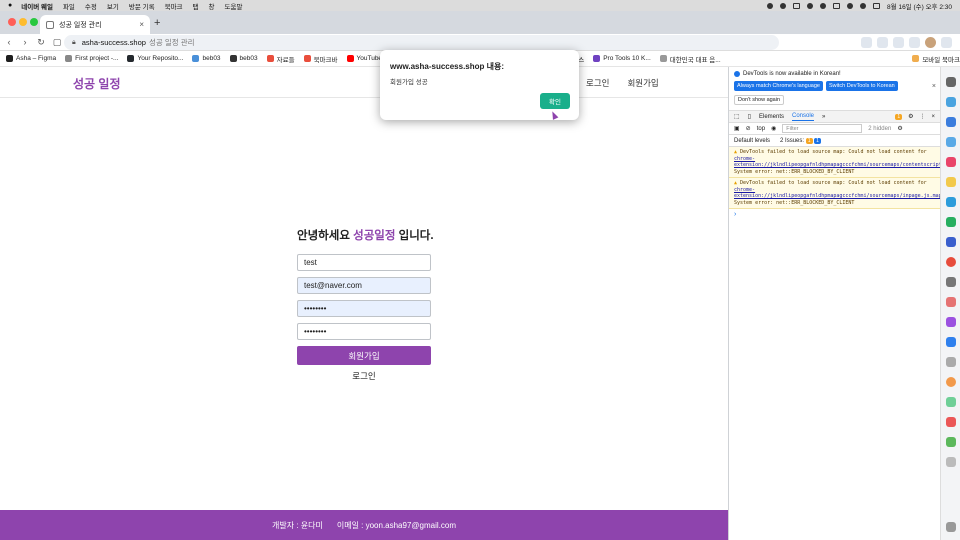 Image resolution: width=960 pixels, height=540 pixels. Describe the element at coordinates (919, 6) in the screenshot. I see `menubar-clock: 8월 16일 (수) 오후 2:30` at that location.